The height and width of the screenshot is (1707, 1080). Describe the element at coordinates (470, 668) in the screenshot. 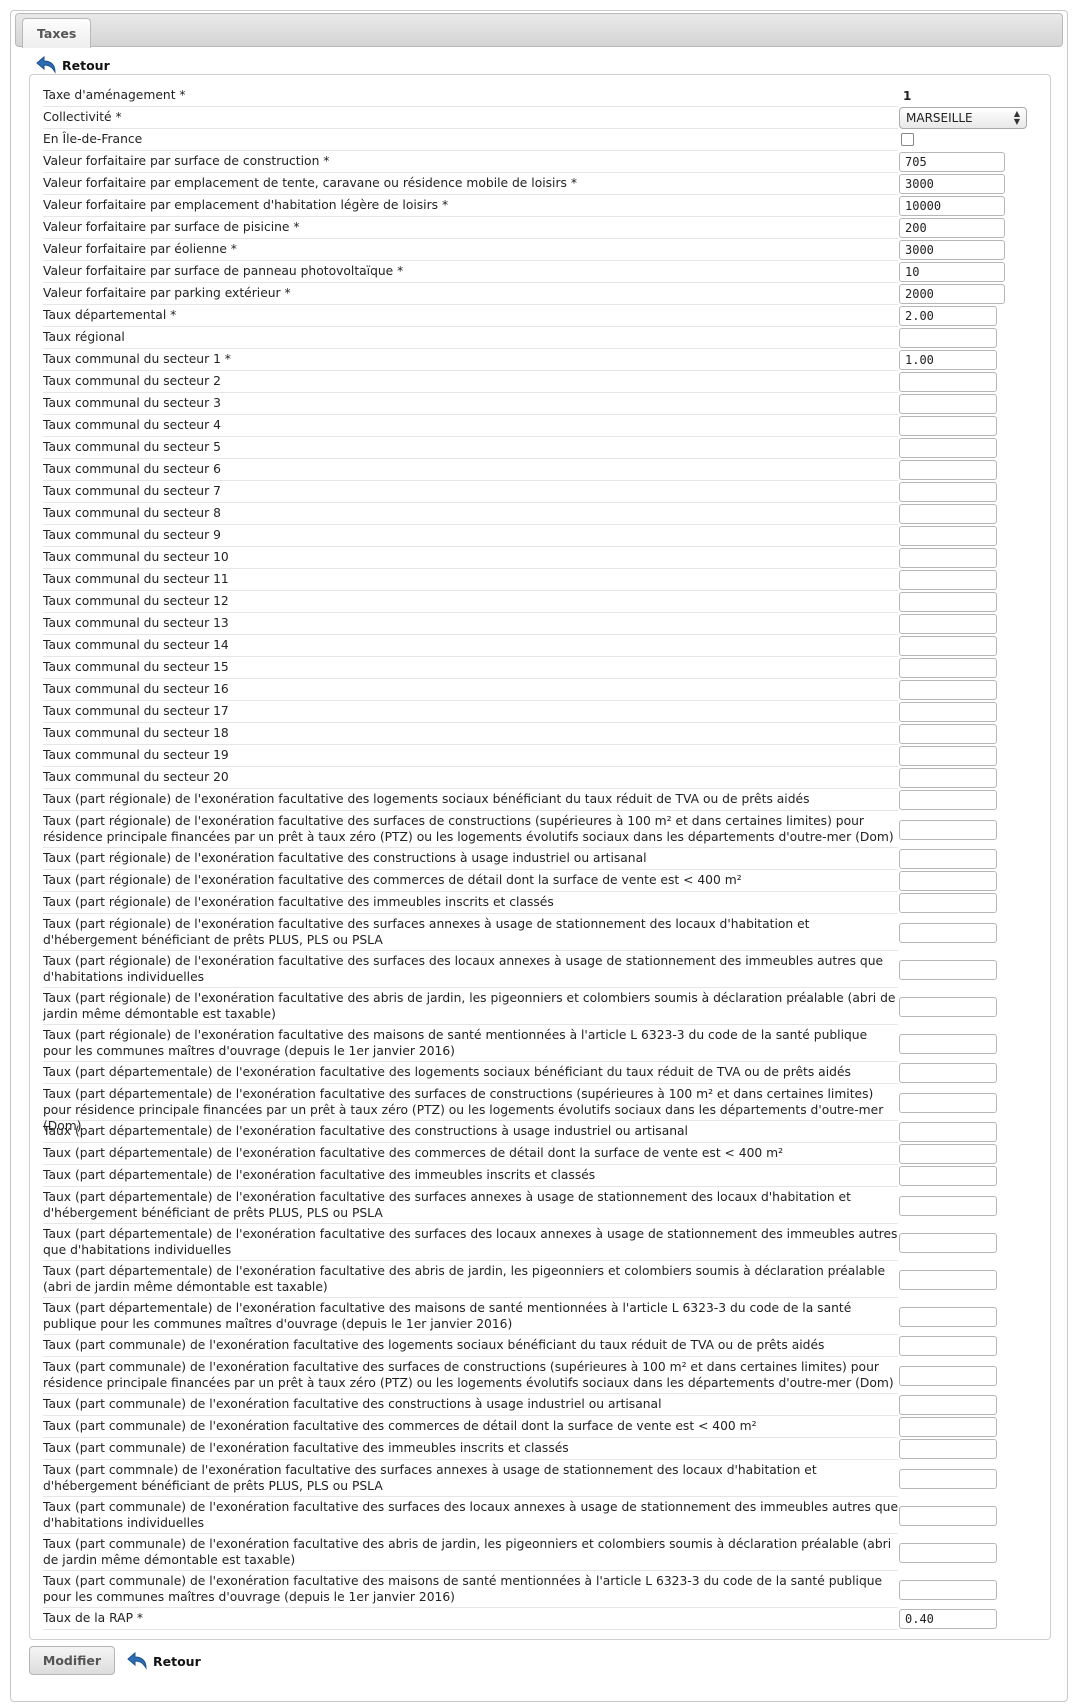

I see `field-label: Taux communal du secteur 15` at that location.